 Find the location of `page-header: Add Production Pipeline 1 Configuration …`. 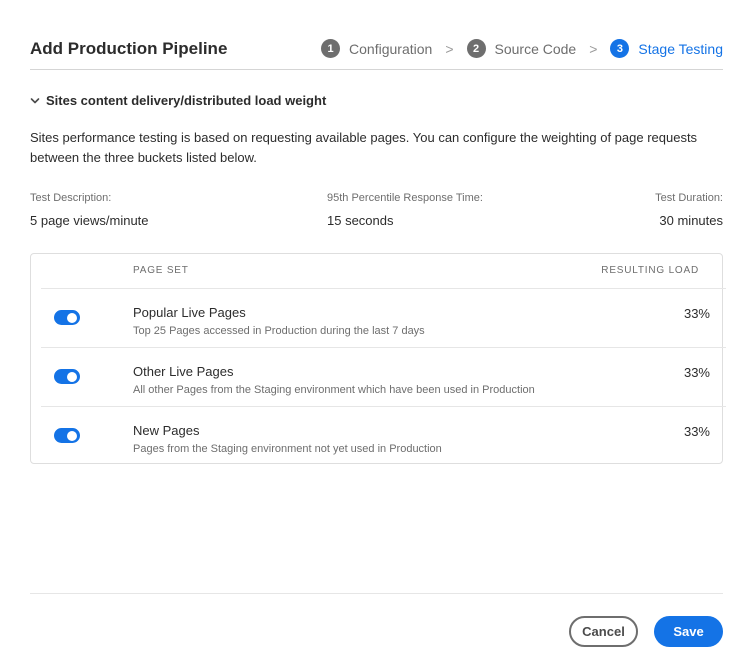

page-header: Add Production Pipeline 1 Configuration … is located at coordinates (376, 53).